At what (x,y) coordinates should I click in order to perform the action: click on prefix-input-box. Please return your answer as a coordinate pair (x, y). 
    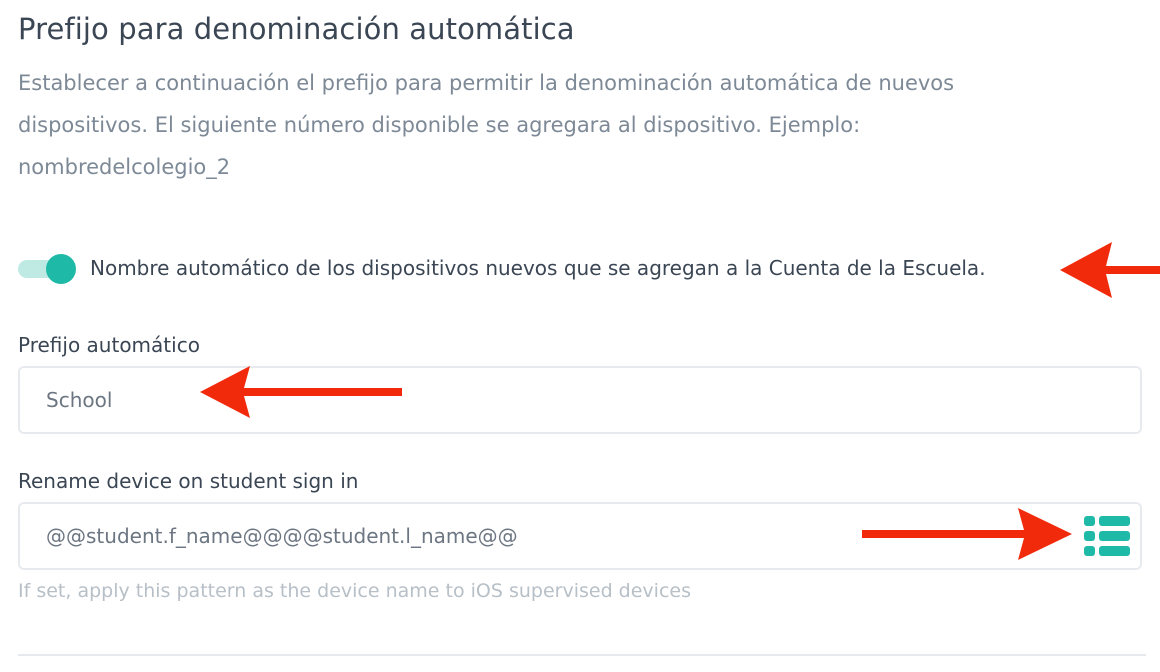
    Looking at the image, I should click on (580, 400).